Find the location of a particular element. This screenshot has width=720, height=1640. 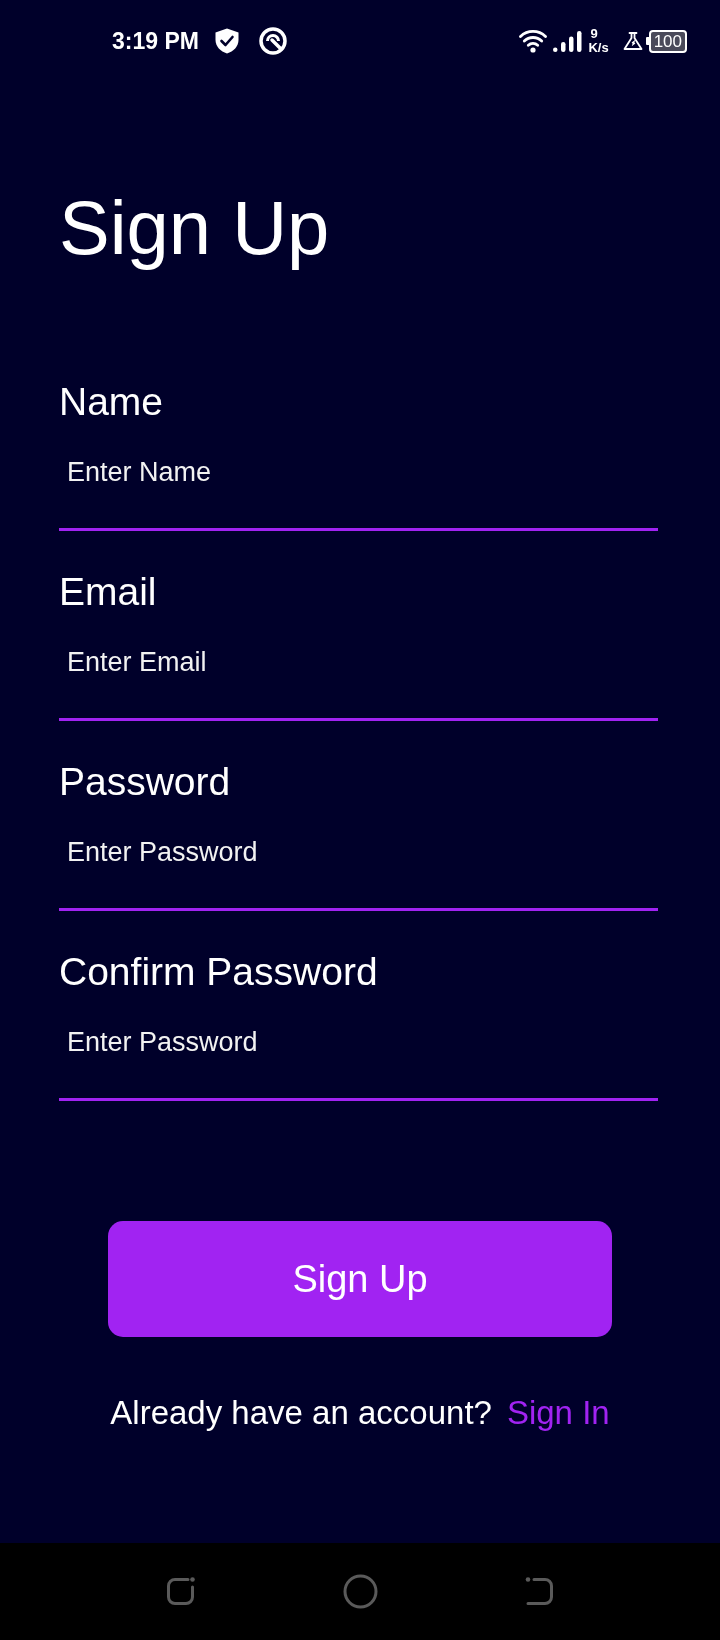

clock-time: 3:19 PM is located at coordinates (155, 41).